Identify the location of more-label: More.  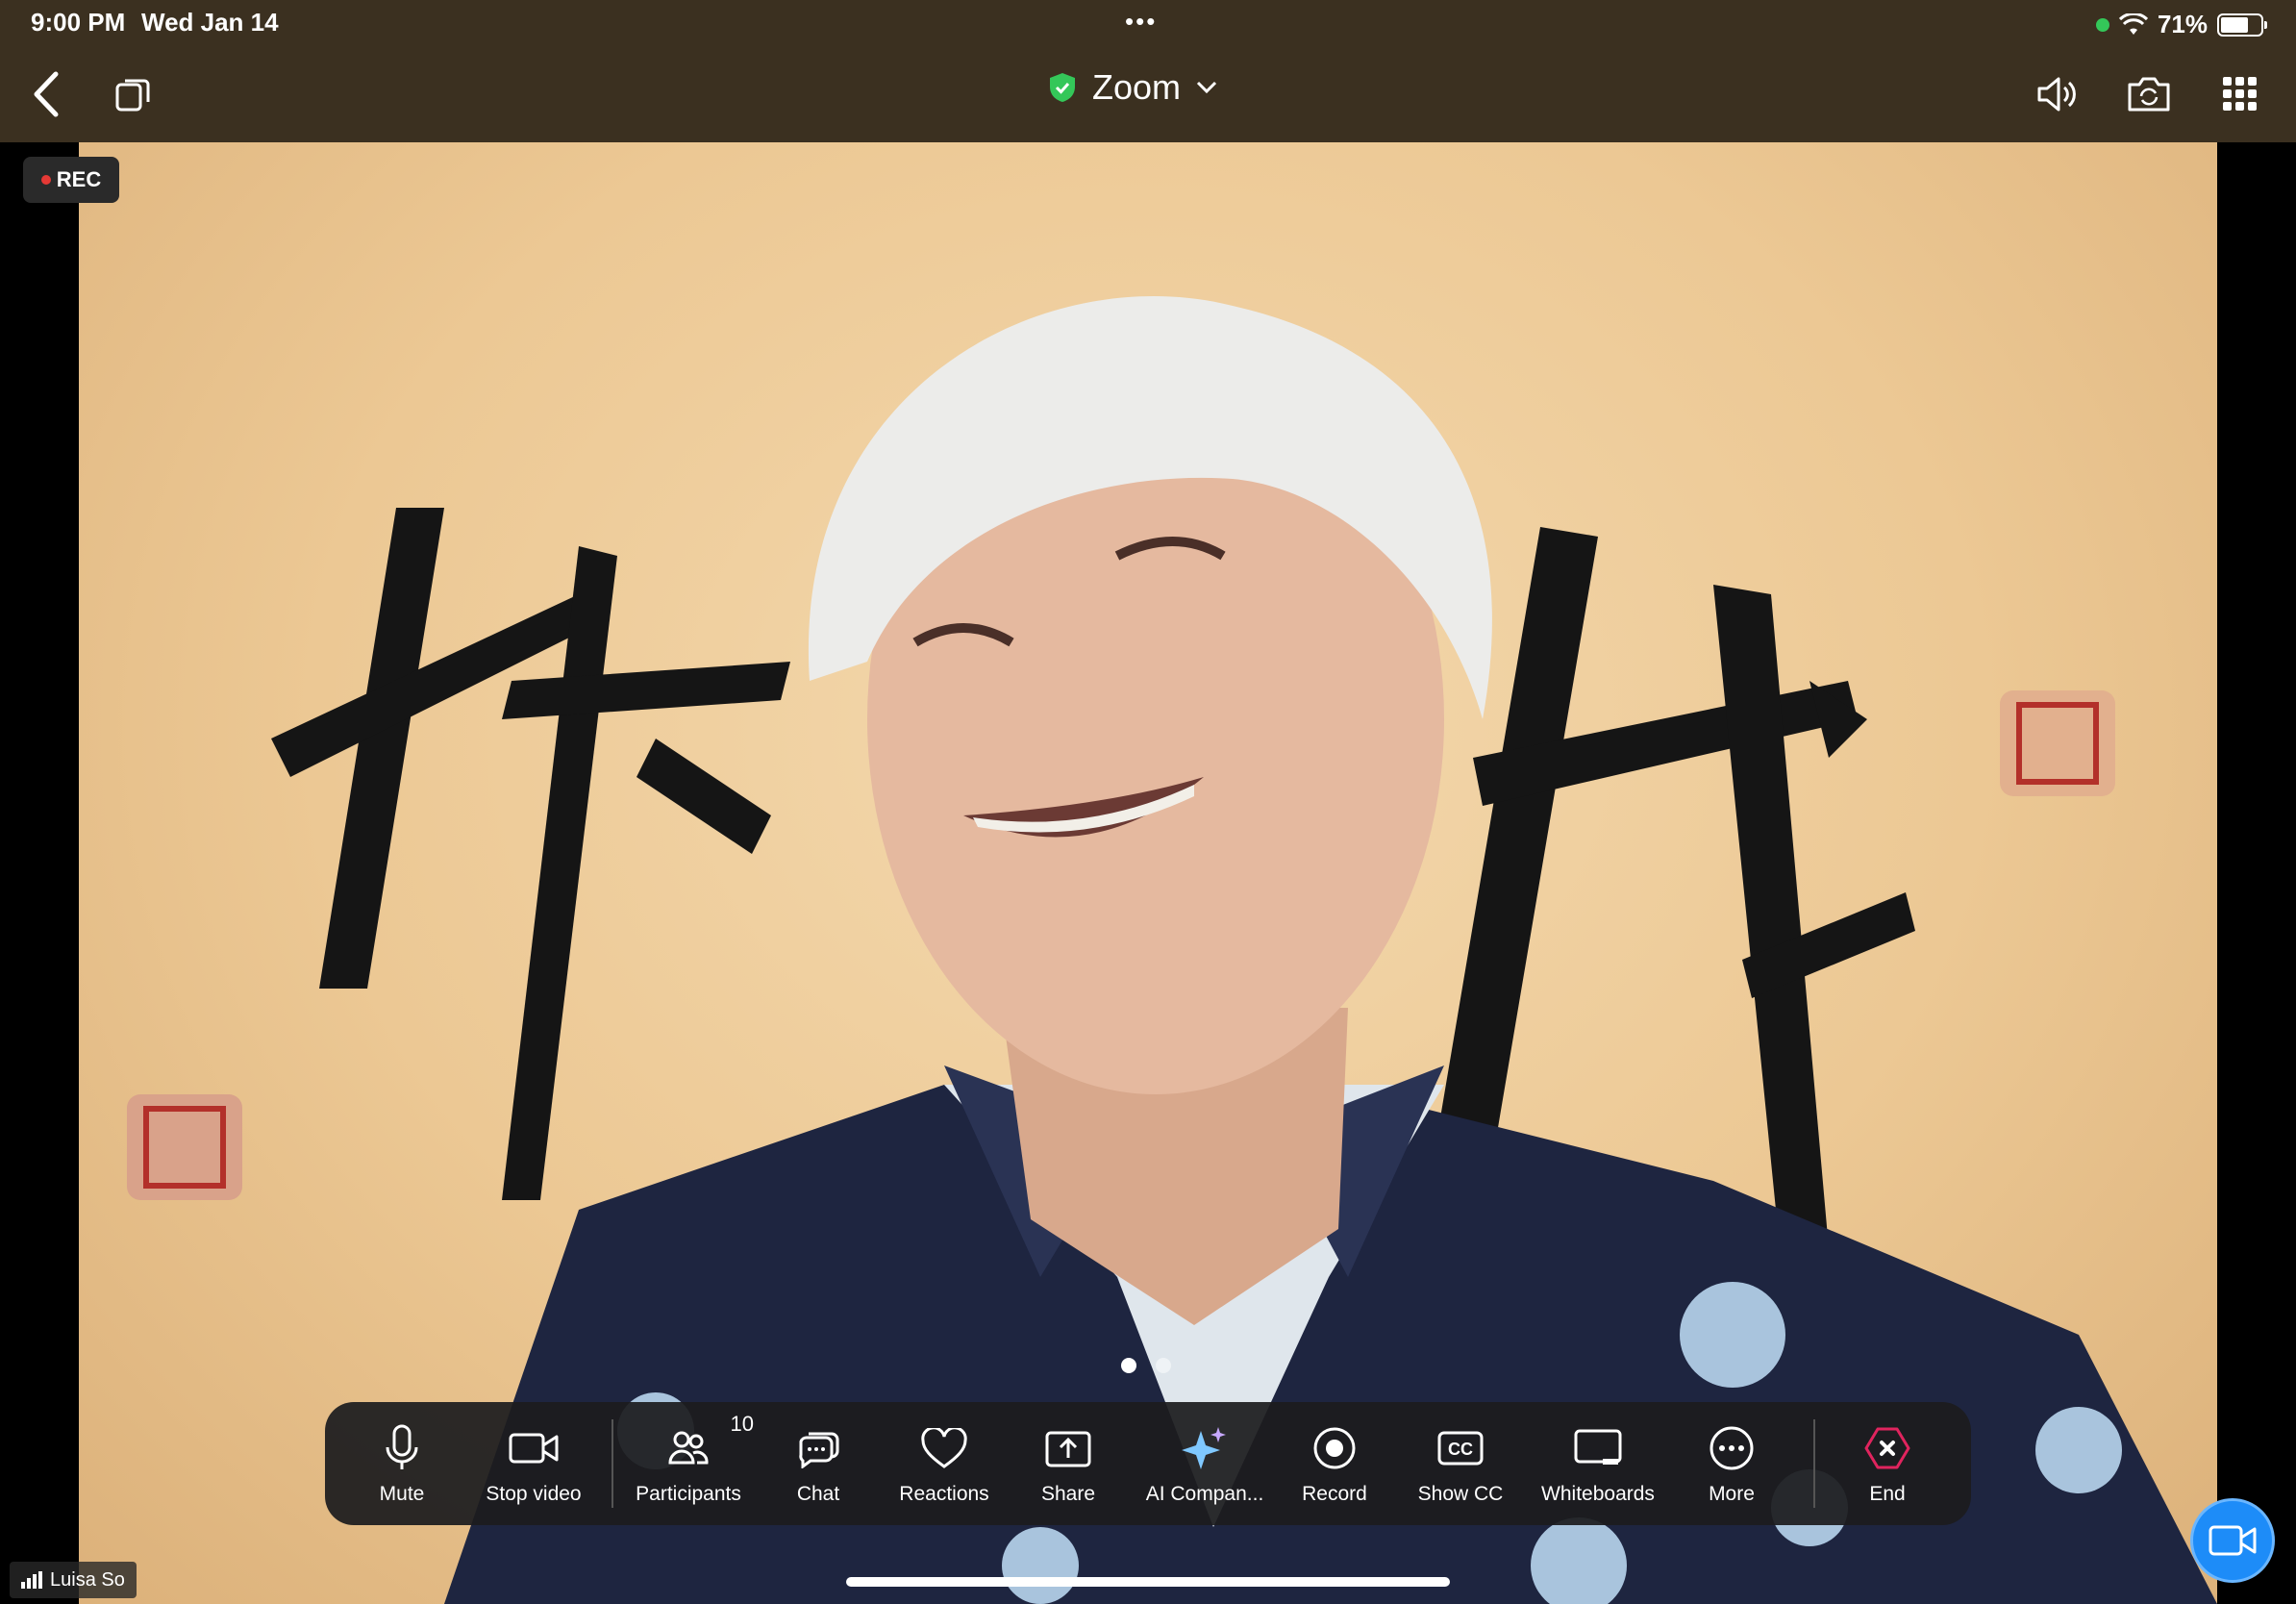
(1732, 1494).